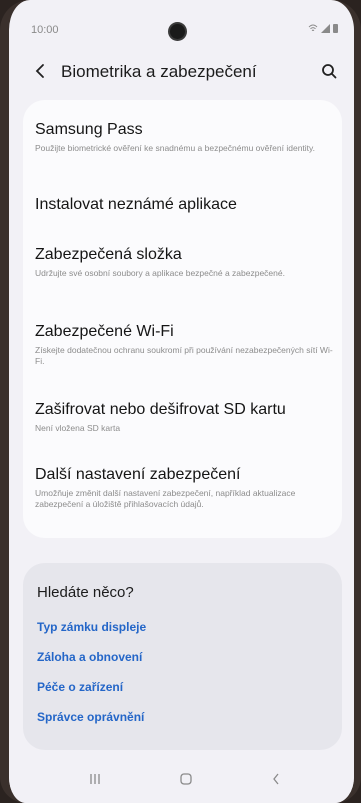 Image resolution: width=361 pixels, height=803 pixels. What do you see at coordinates (181, 20) in the screenshot?
I see `status-bar: 10:00` at bounding box center [181, 20].